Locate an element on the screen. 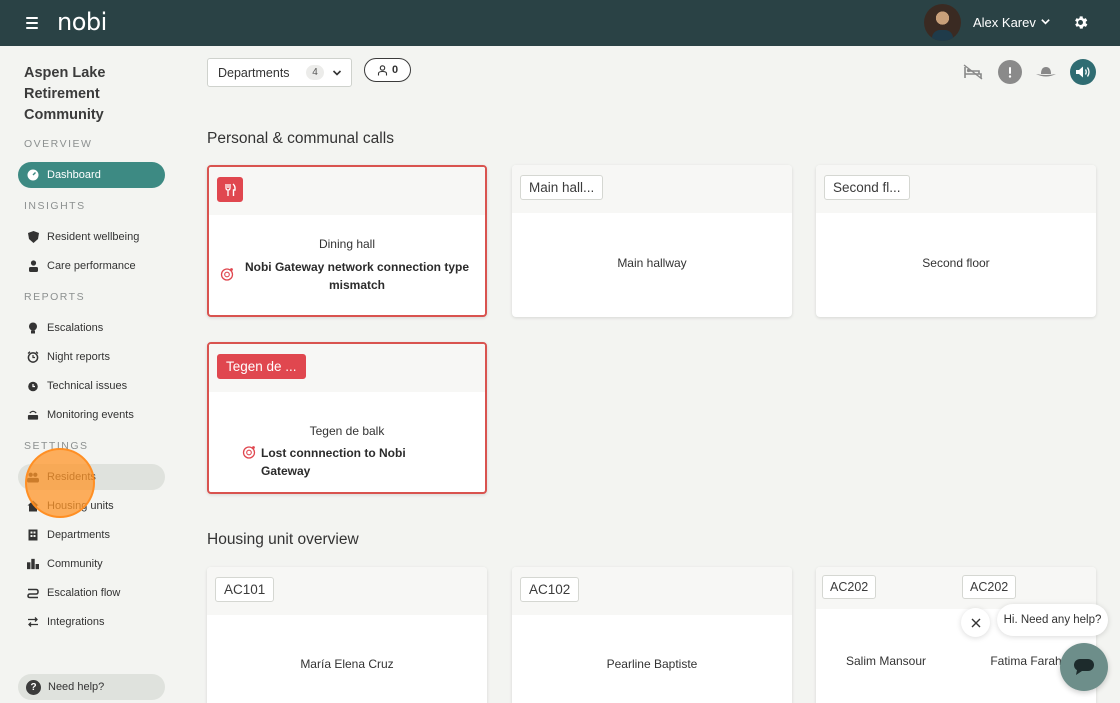 Image resolution: width=1120 pixels, height=703 pixels. card-header: AC101 is located at coordinates (347, 591).